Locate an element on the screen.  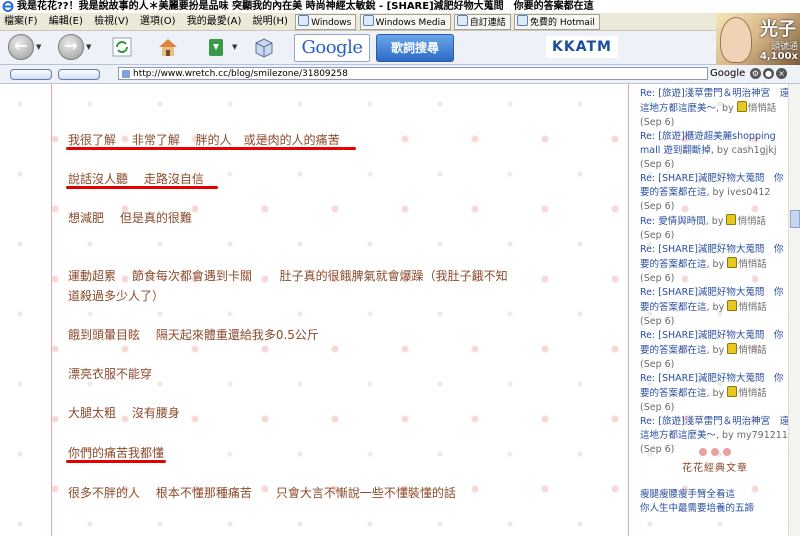
arrow-right-icon: → is located at coordinates (71, 45).